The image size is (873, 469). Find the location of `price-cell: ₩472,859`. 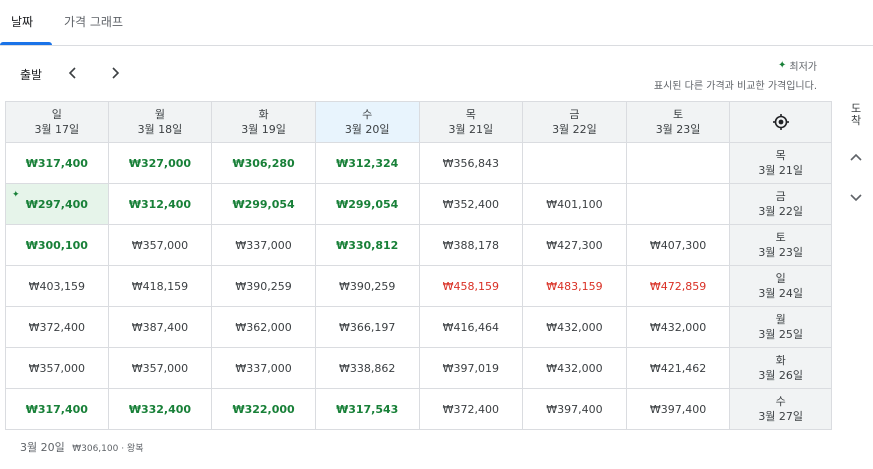

price-cell: ₩472,859 is located at coordinates (678, 286).